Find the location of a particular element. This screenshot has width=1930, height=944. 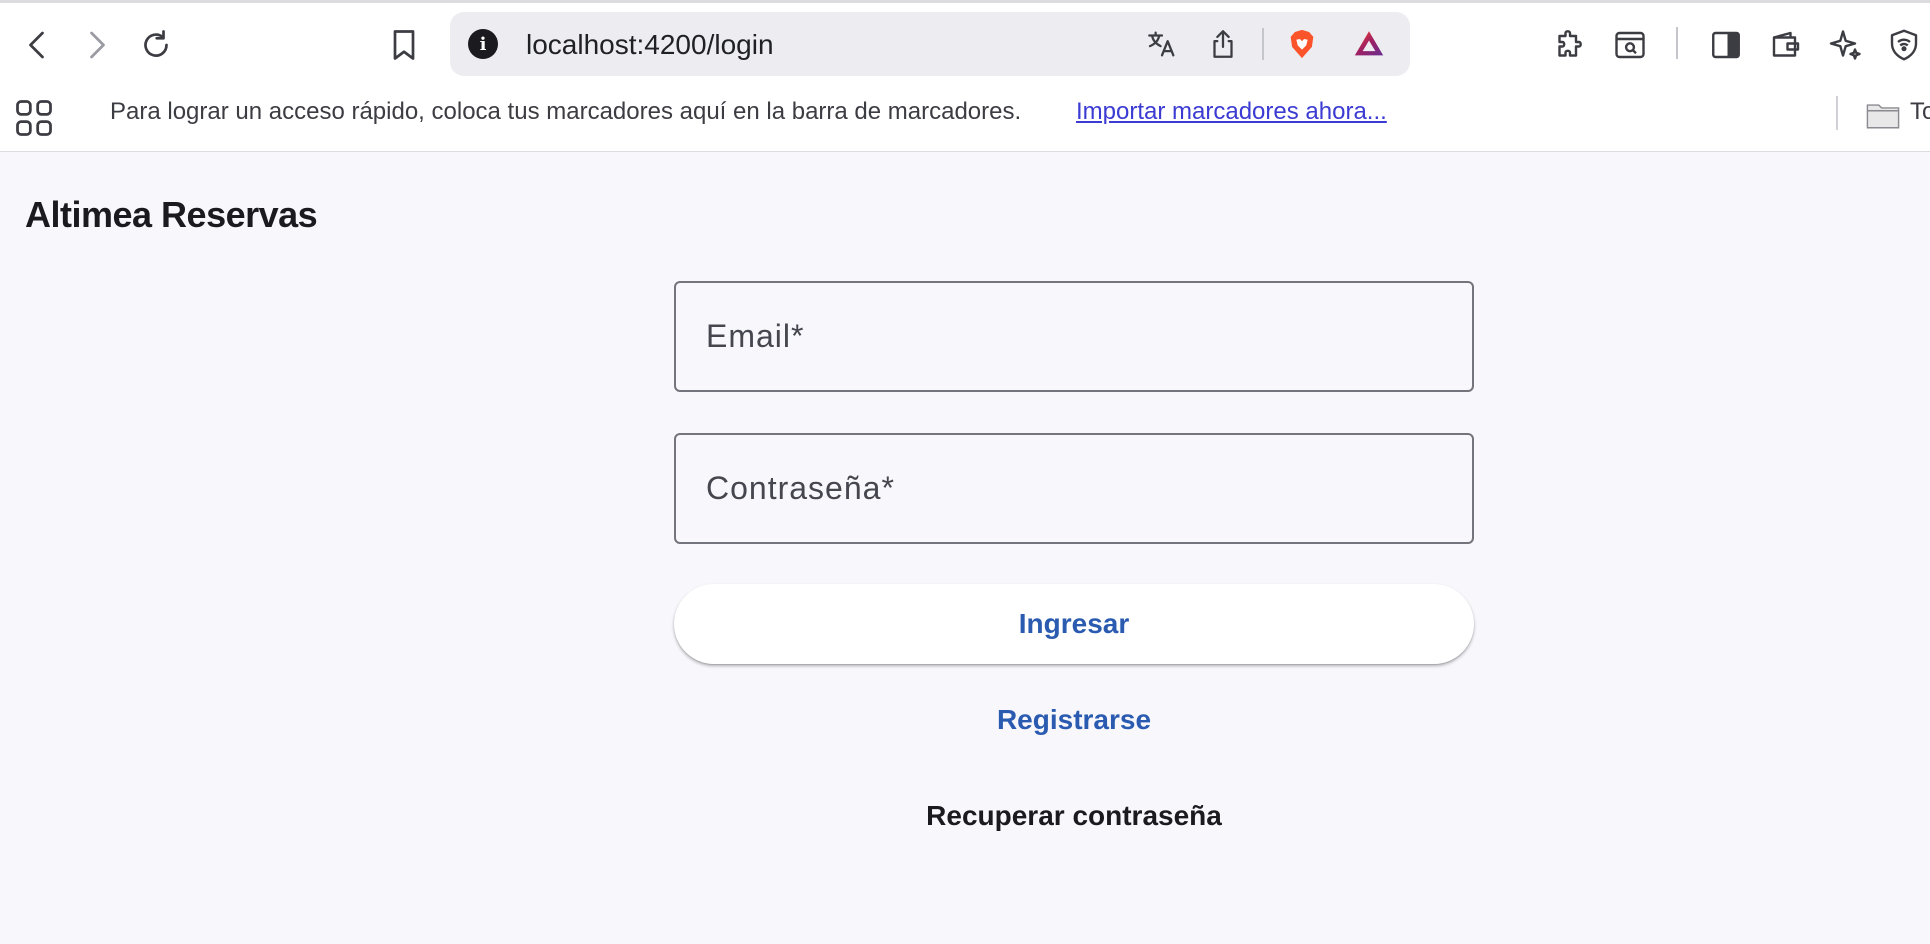

register-button: Registrarse is located at coordinates (1074, 720).